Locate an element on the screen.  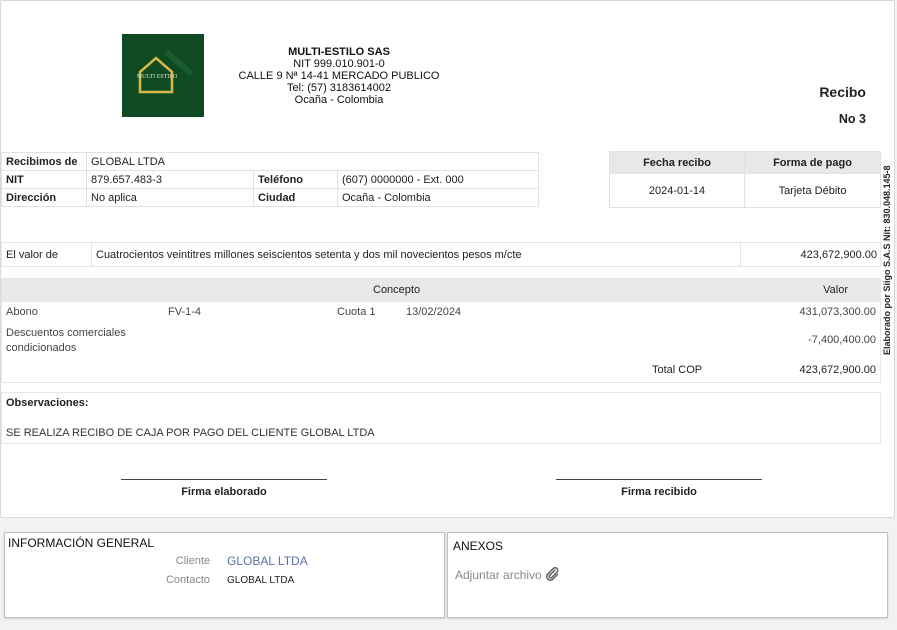
row-value: 431,073,300.00 is located at coordinates (837, 312).